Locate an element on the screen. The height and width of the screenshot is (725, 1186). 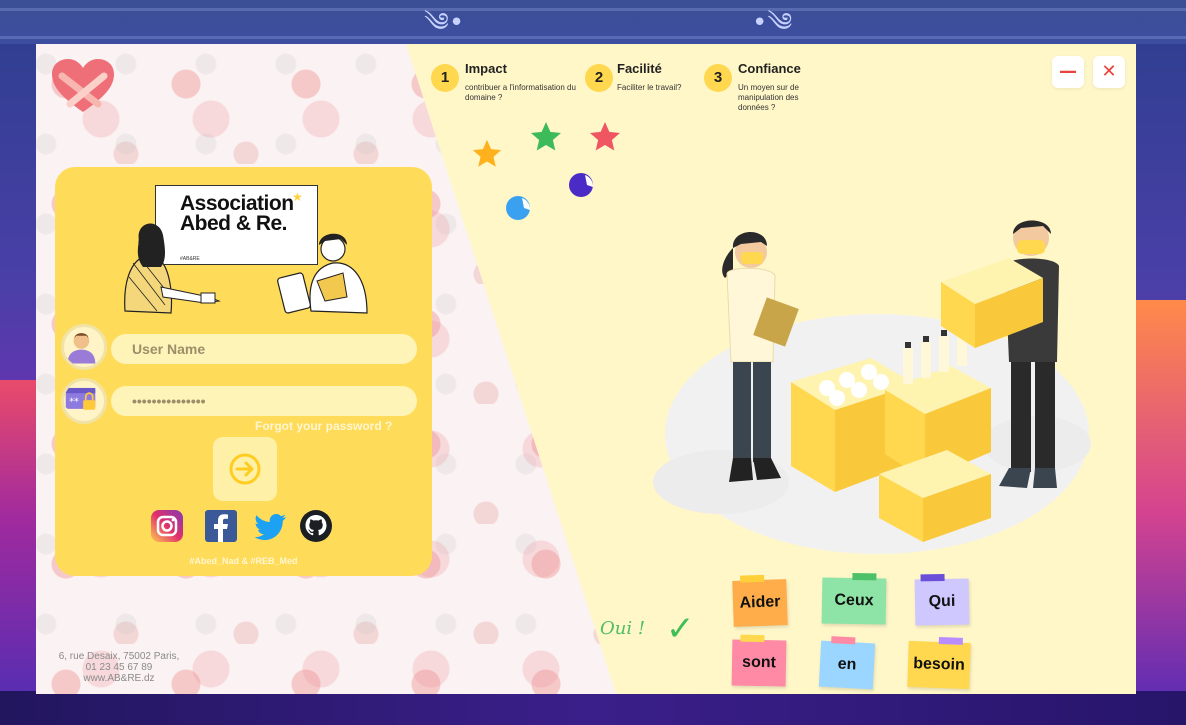
phone-line: 01 23 45 67 89 is located at coordinates (119, 667).